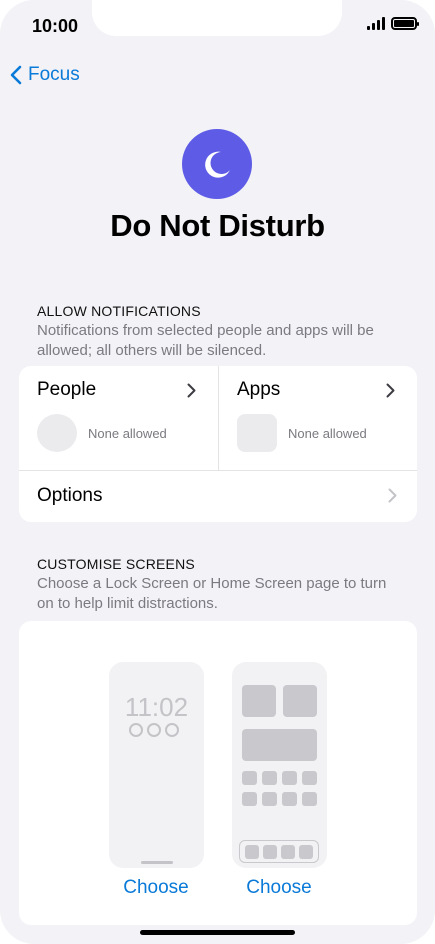  I want to click on home-screen-choose-button: Choose, so click(279, 888).